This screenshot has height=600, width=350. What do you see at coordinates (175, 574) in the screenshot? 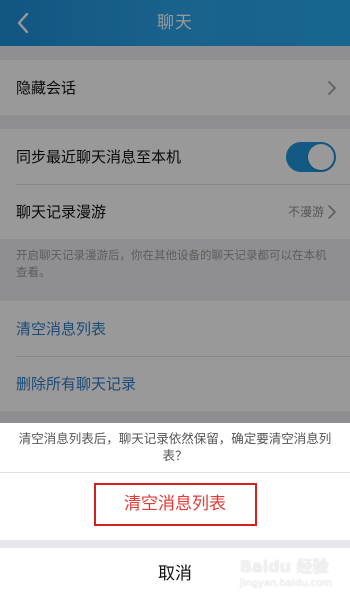
I see `cancel-button: 取消` at bounding box center [175, 574].